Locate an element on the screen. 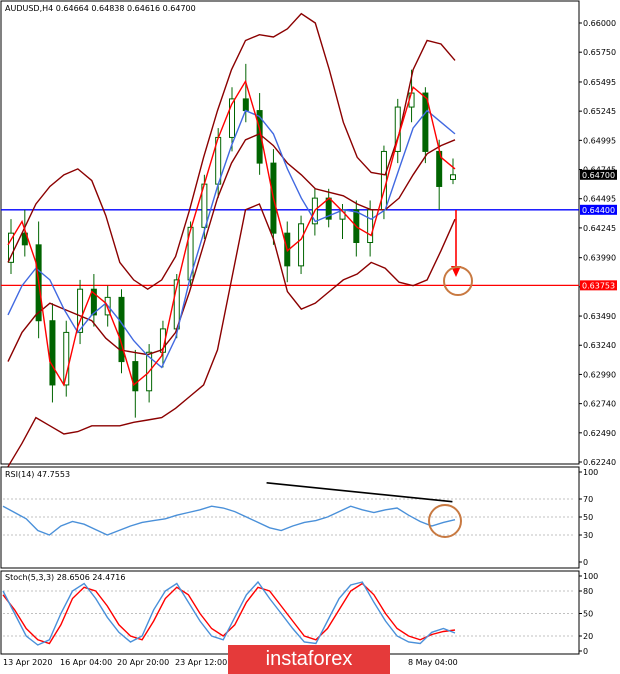 The image size is (620, 674). y-tick-label: 0.63240 is located at coordinates (599, 345).